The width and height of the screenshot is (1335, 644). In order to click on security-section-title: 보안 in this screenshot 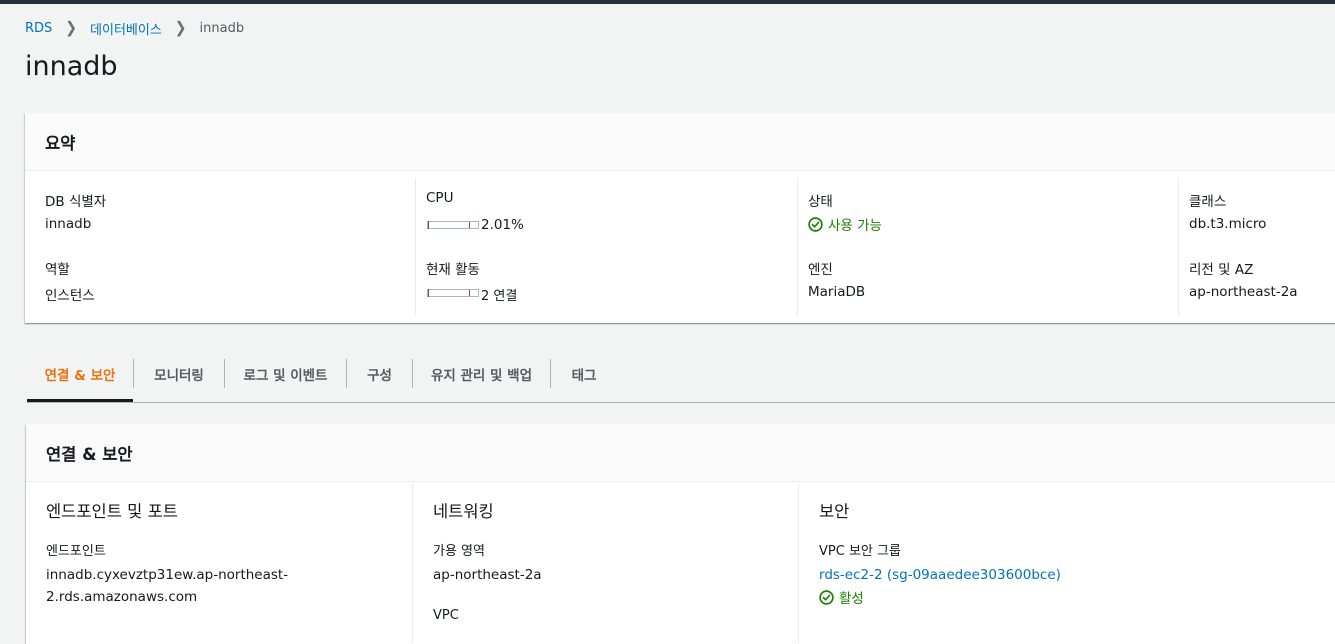, I will do `click(834, 511)`.